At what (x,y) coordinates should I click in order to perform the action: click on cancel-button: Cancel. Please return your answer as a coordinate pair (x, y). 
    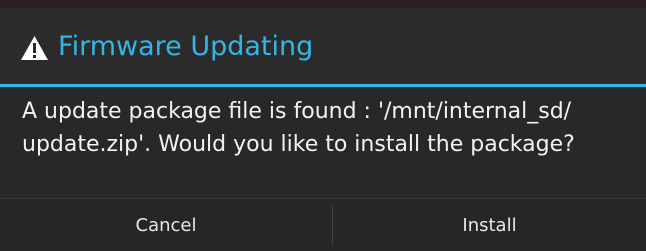
    Looking at the image, I should click on (166, 225).